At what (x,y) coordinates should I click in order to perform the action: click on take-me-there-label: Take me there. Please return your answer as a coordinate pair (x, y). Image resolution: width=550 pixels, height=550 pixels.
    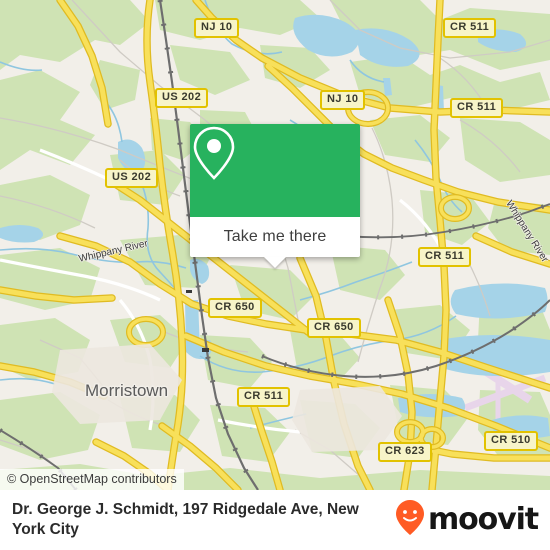
    Looking at the image, I should click on (275, 236).